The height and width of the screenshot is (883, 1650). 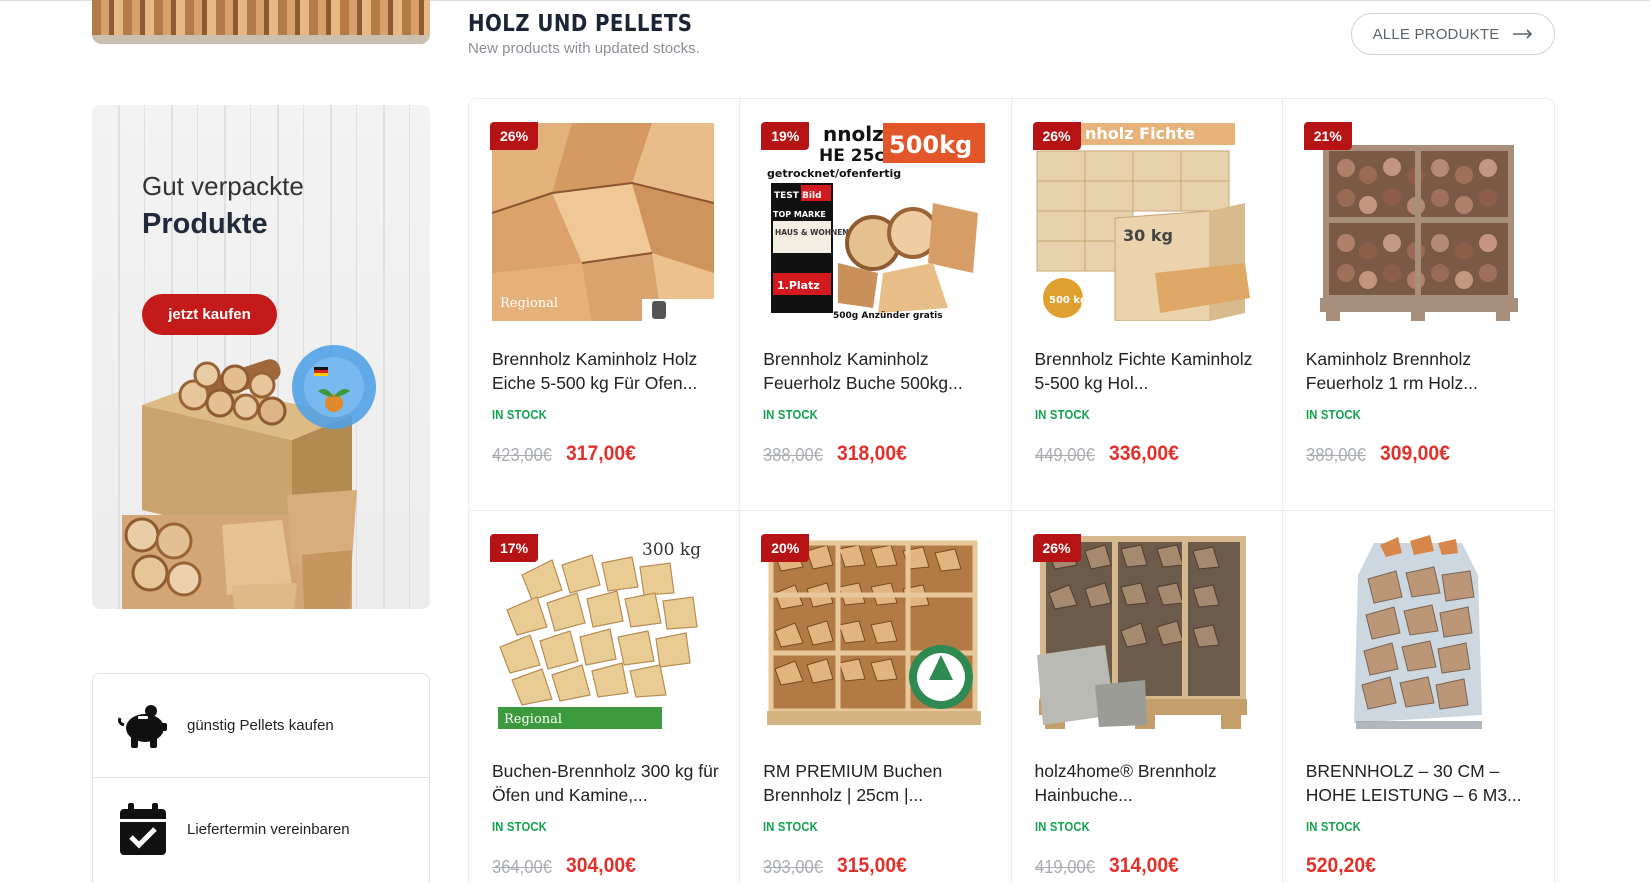 What do you see at coordinates (143, 829) in the screenshot?
I see `calendar-check-icon` at bounding box center [143, 829].